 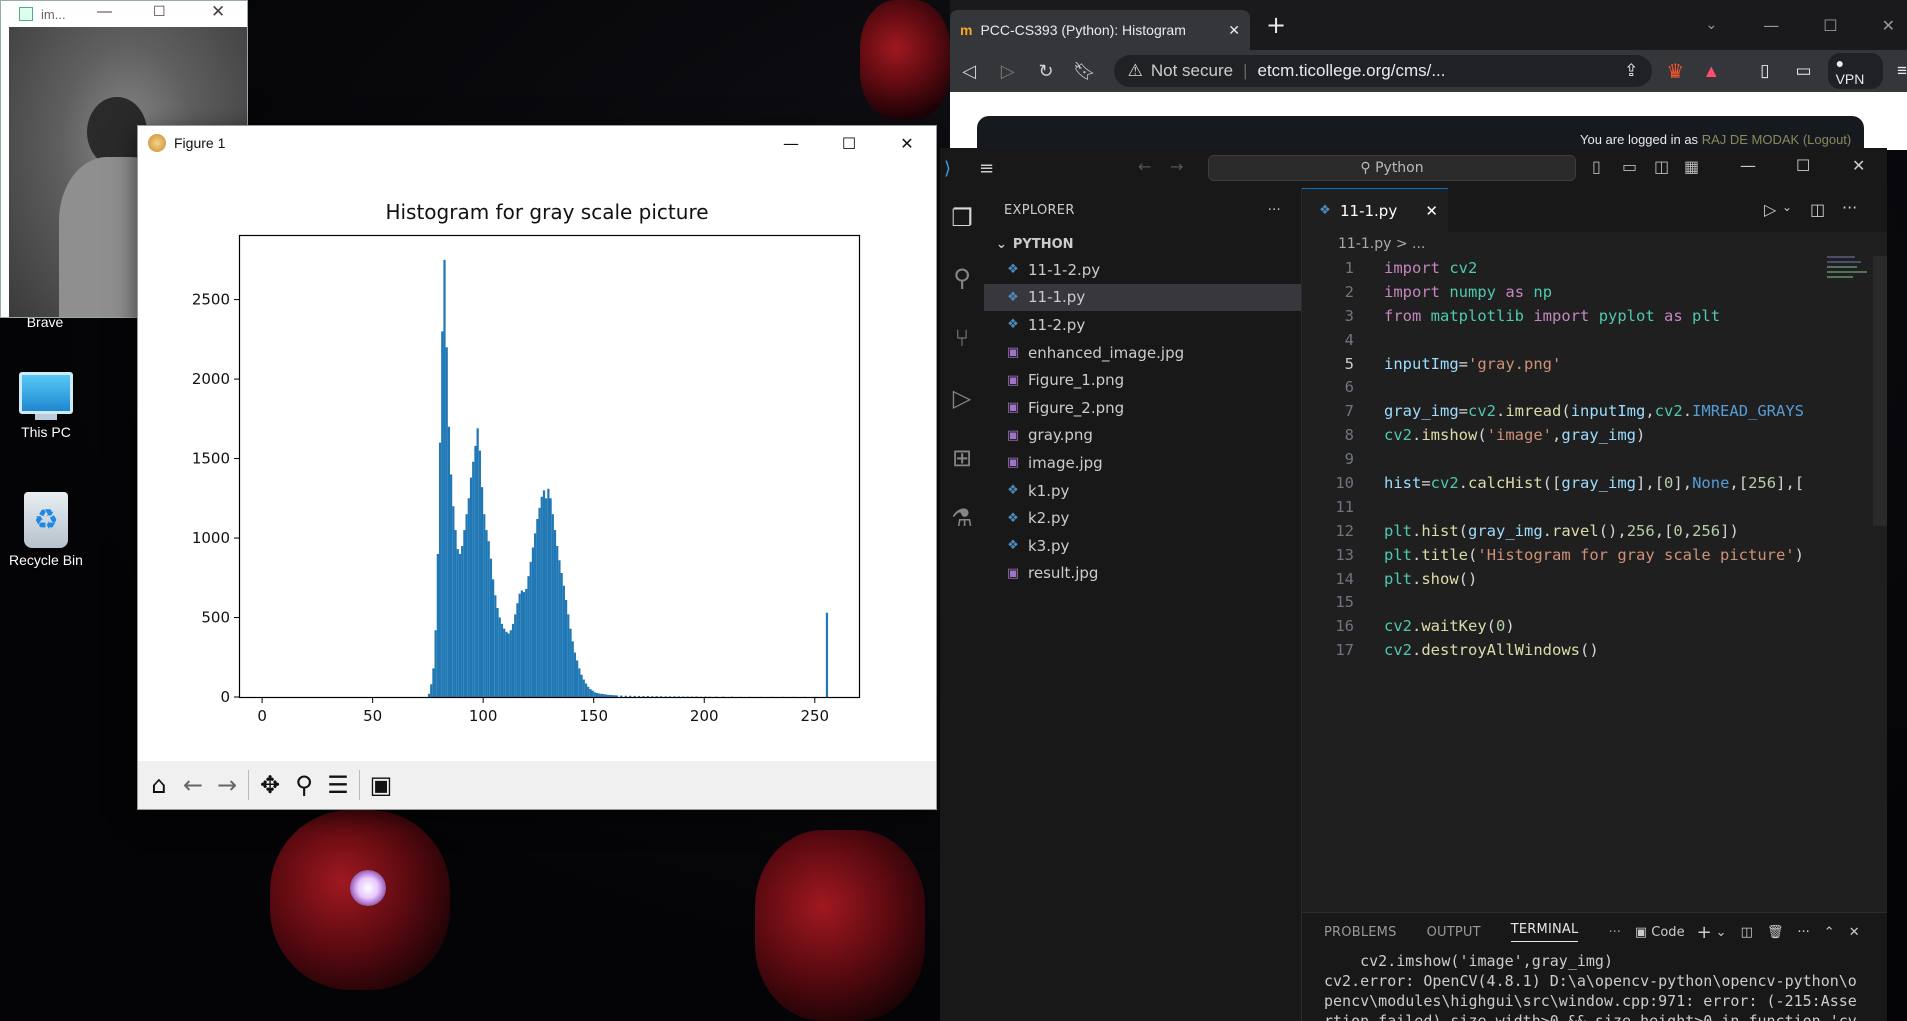 I want to click on code-line: 14 plt.show(), so click(x=1594, y=579).